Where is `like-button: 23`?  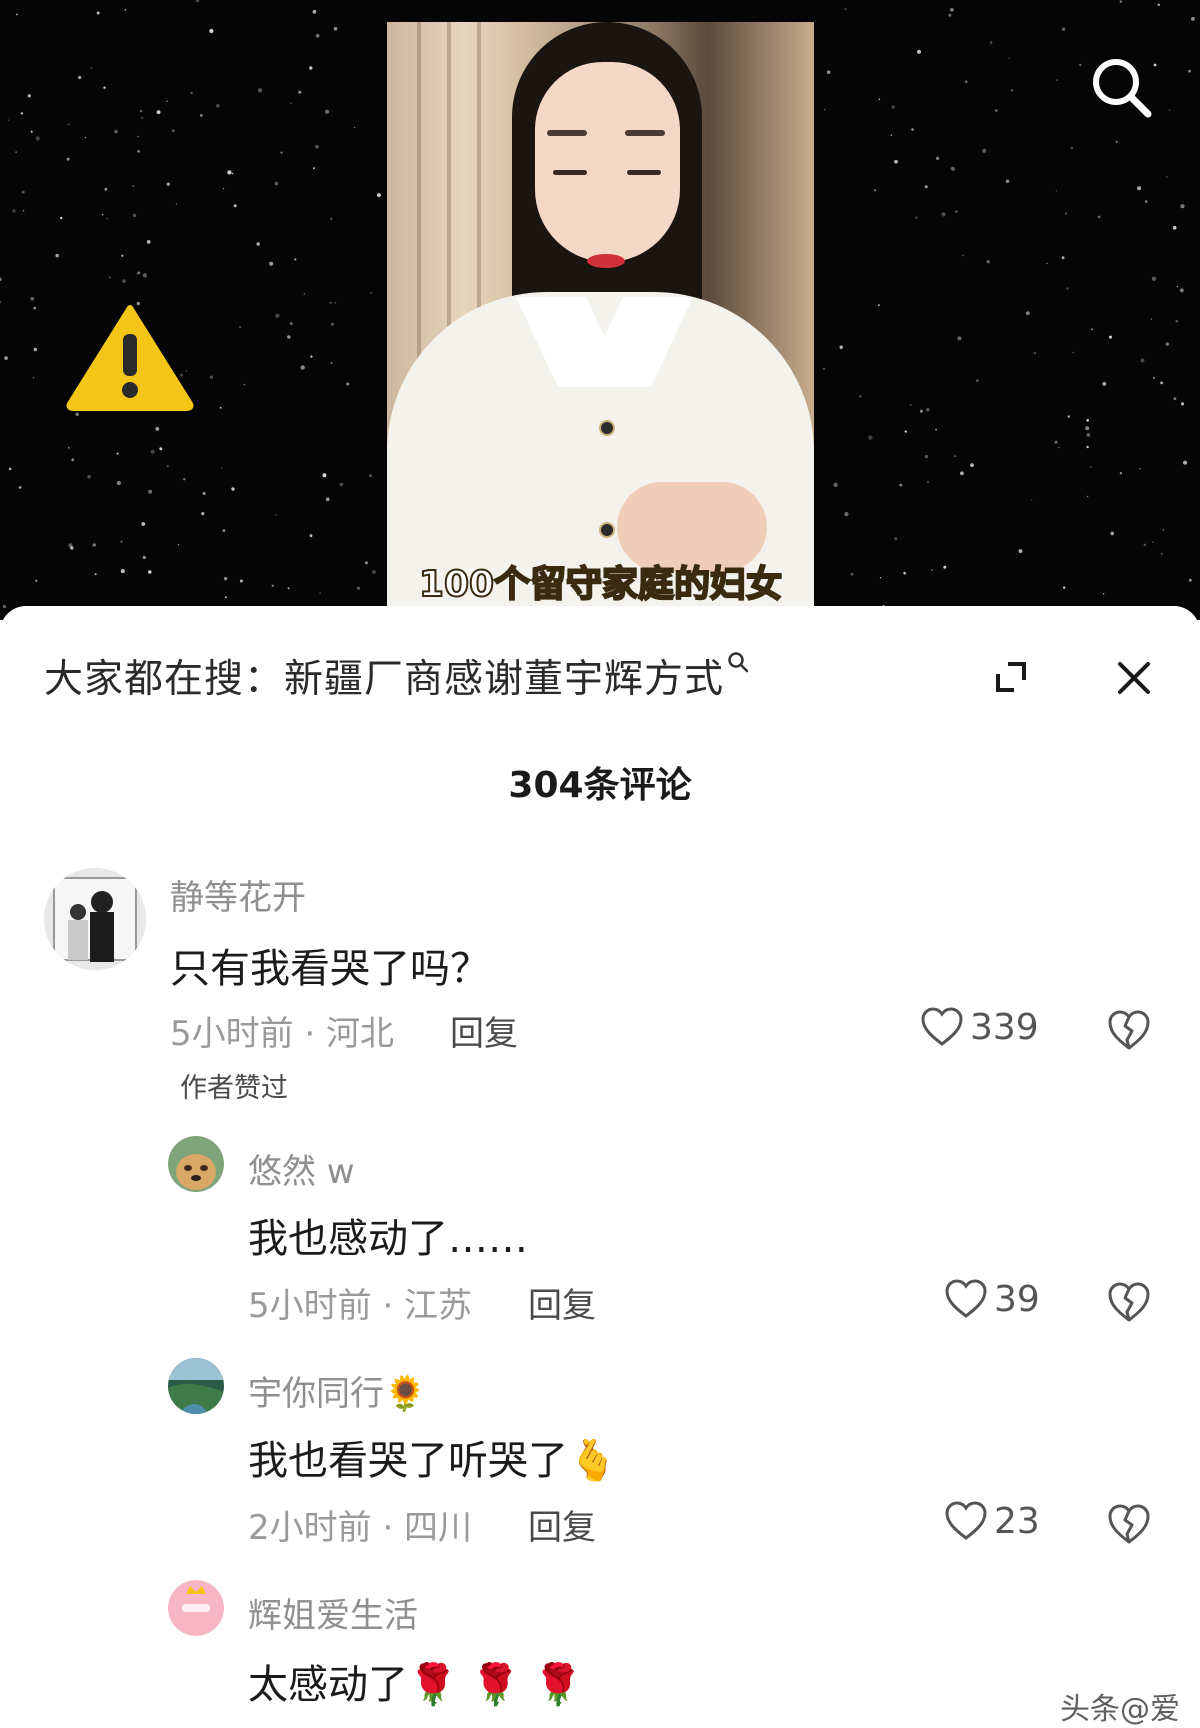
like-button: 23 is located at coordinates (992, 1521).